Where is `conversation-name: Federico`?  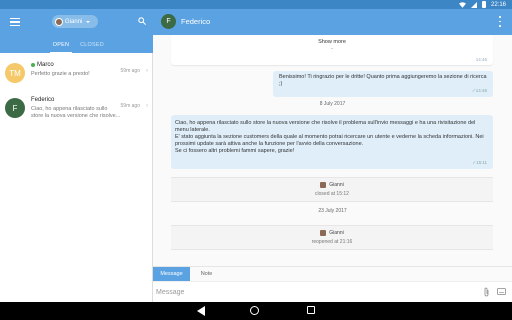 conversation-name: Federico is located at coordinates (43, 100).